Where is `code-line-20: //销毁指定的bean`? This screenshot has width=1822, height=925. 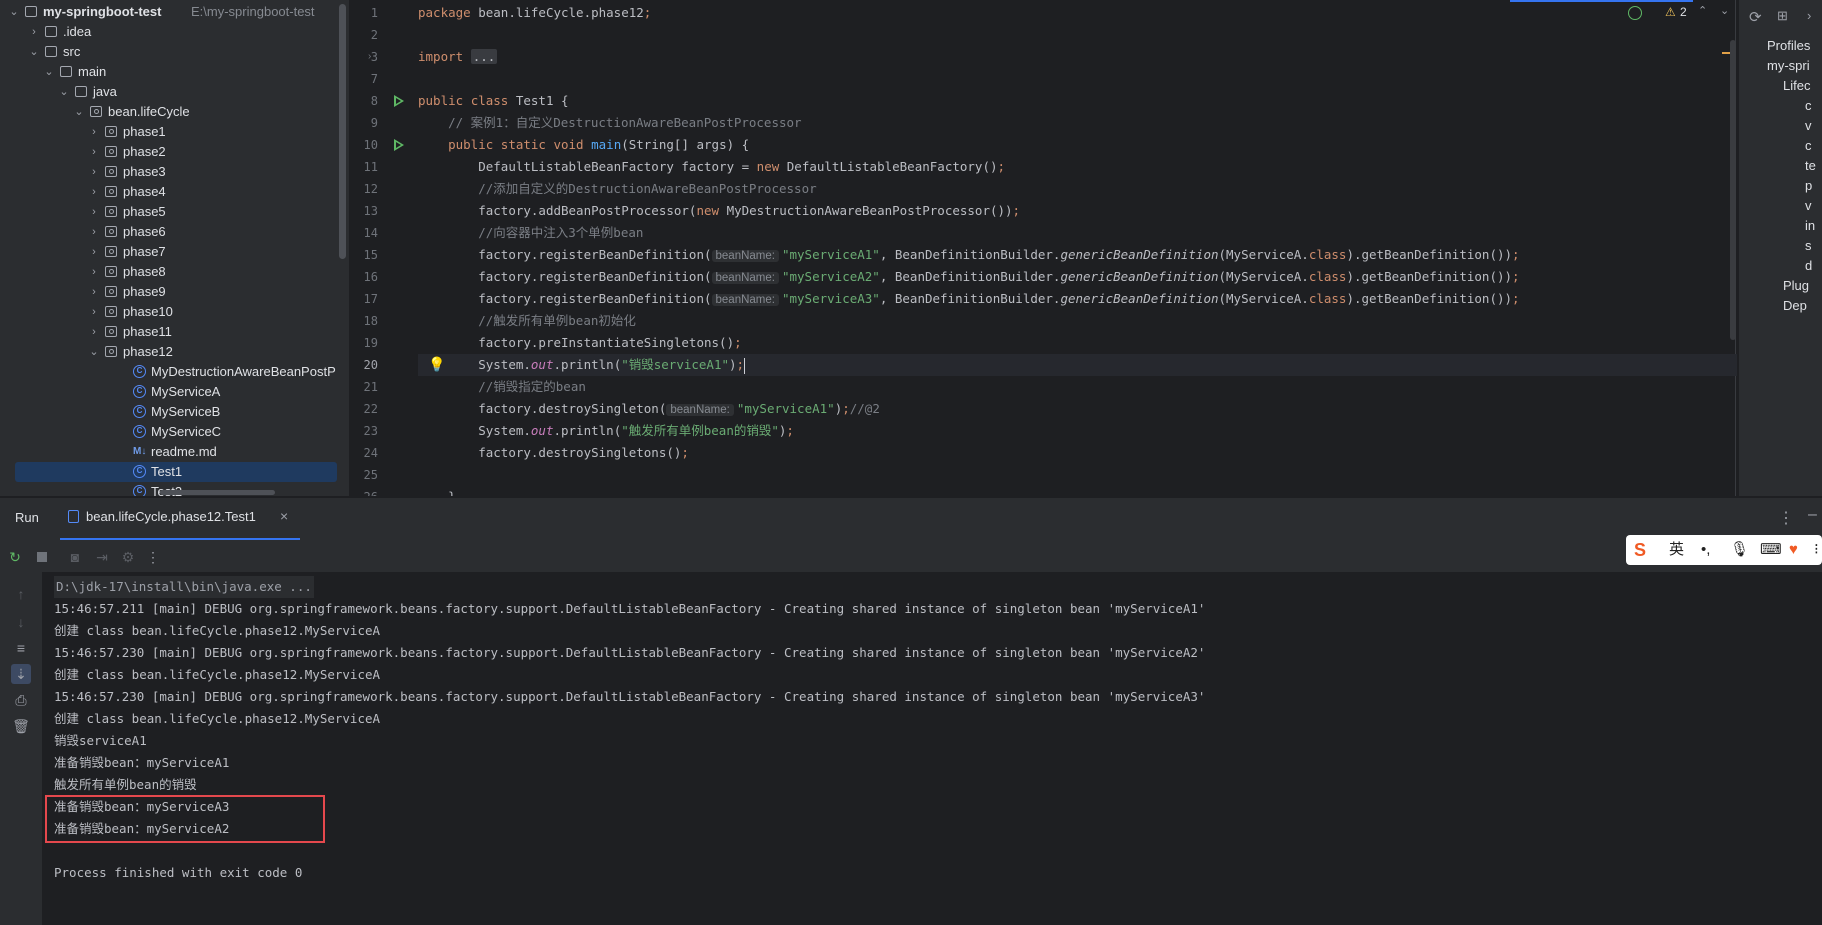
code-line-20: //销毁指定的bean is located at coordinates (1077, 387).